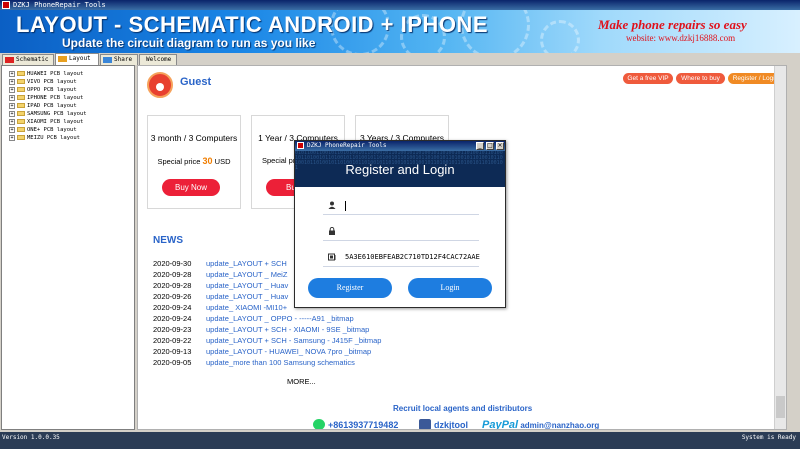  What do you see at coordinates (194, 138) in the screenshot?
I see `plan-title: 3 month / 3 Computers` at bounding box center [194, 138].